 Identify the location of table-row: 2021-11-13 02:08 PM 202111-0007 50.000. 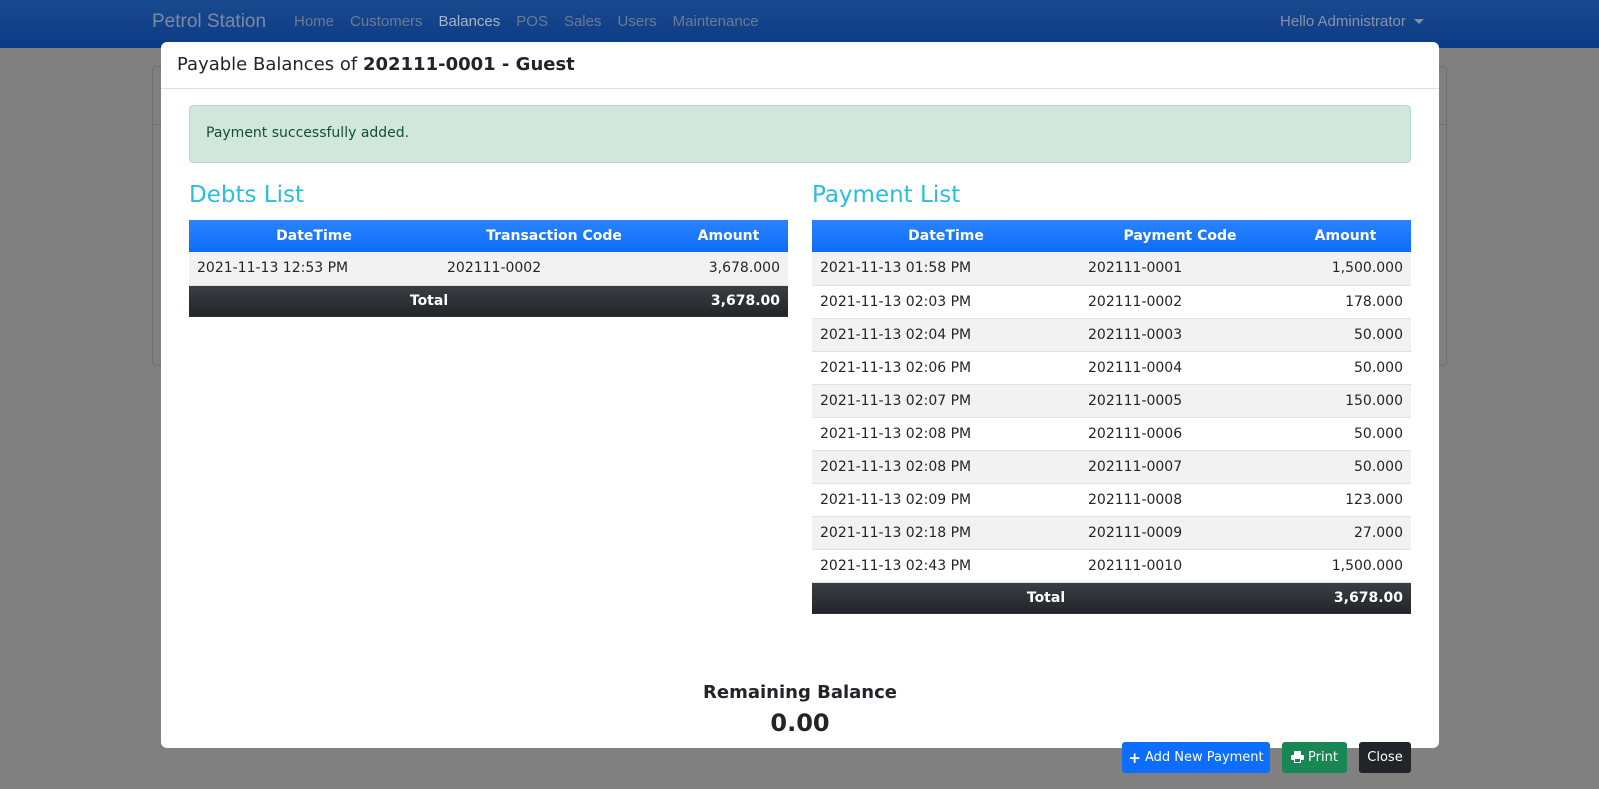
(1111, 467).